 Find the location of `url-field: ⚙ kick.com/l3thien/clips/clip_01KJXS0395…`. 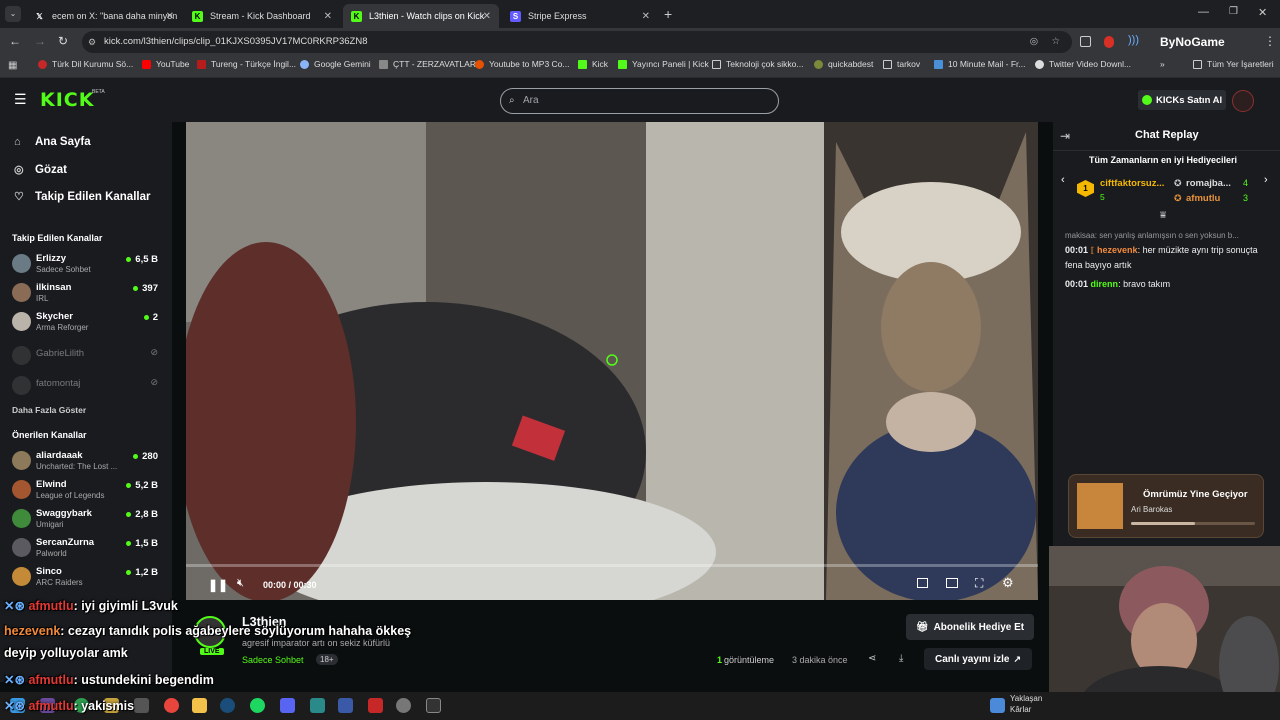

url-field: ⚙ kick.com/l3thien/clips/clip_01KJXS0395… is located at coordinates (577, 42).